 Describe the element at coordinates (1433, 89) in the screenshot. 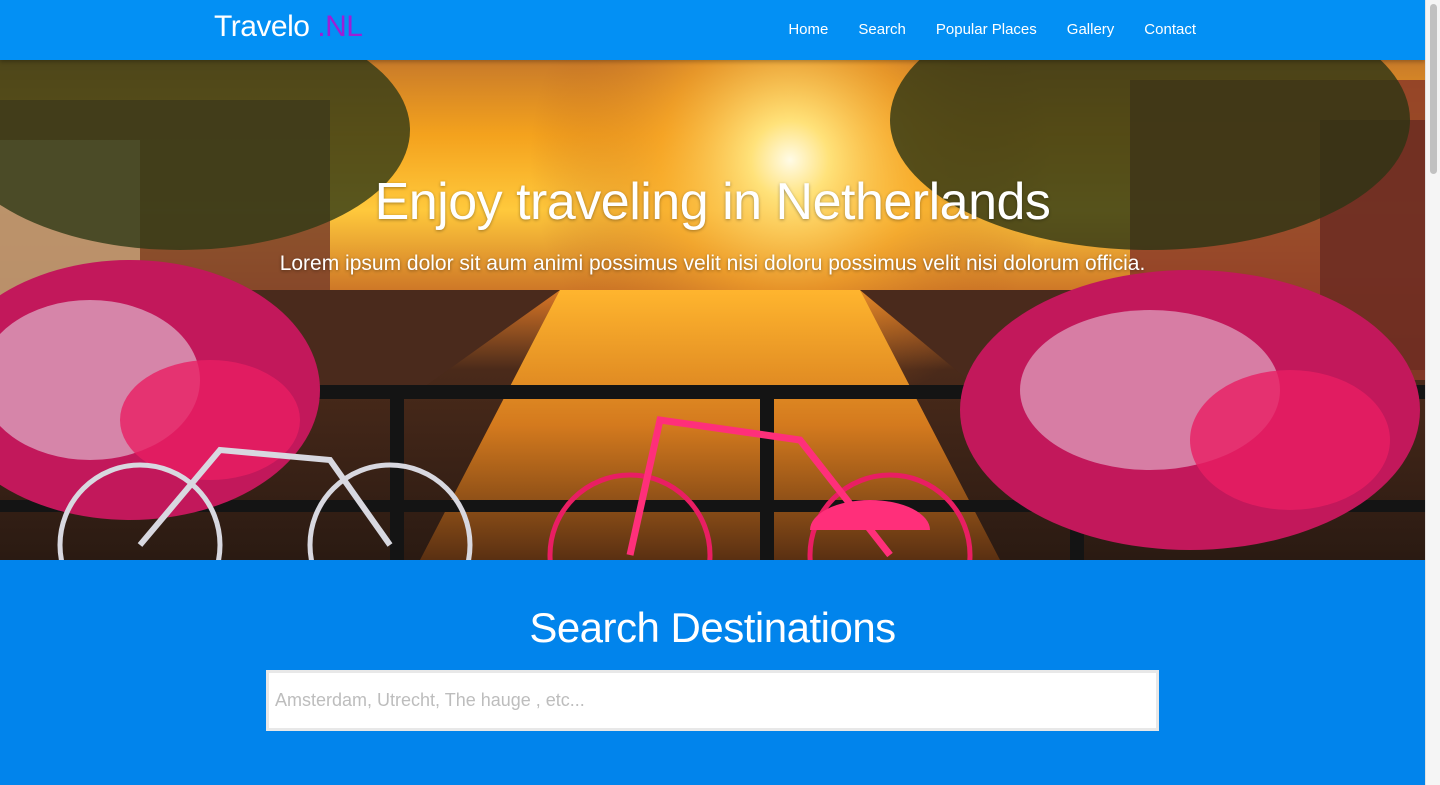

I see `scrollbar-thumb` at that location.